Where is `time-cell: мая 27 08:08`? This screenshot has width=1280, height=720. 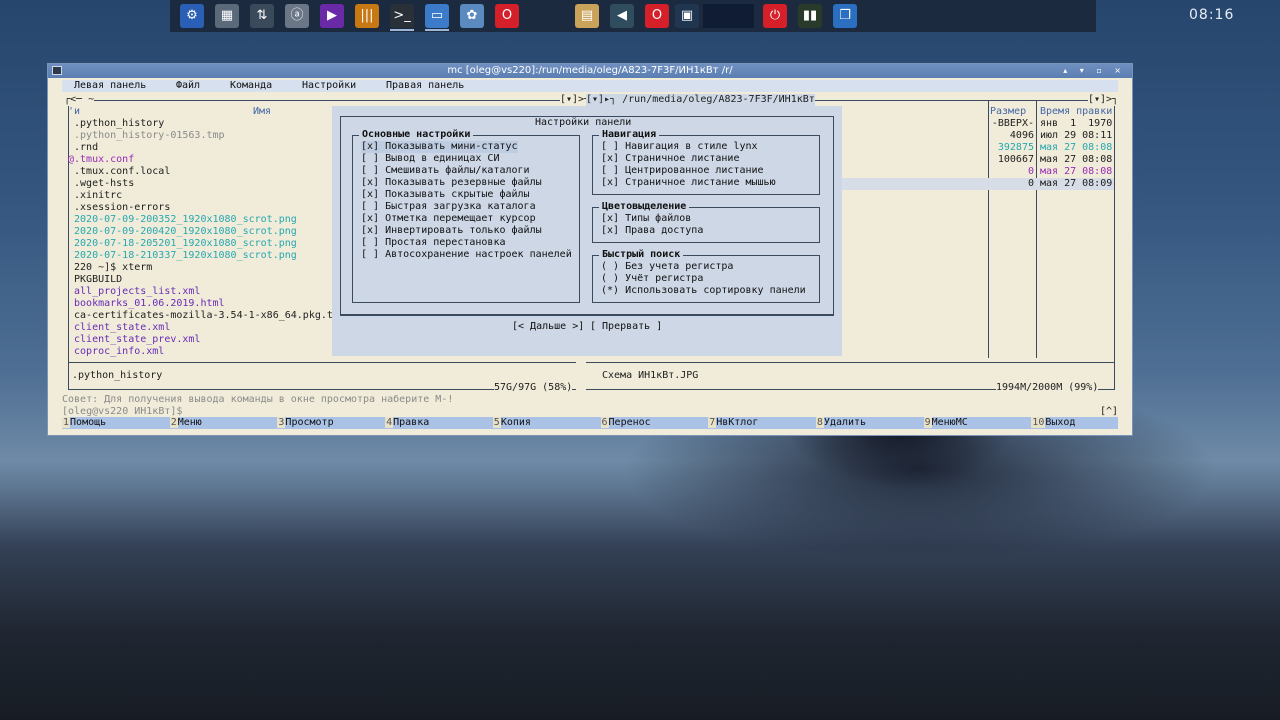
time-cell: мая 27 08:08 is located at coordinates (1076, 159).